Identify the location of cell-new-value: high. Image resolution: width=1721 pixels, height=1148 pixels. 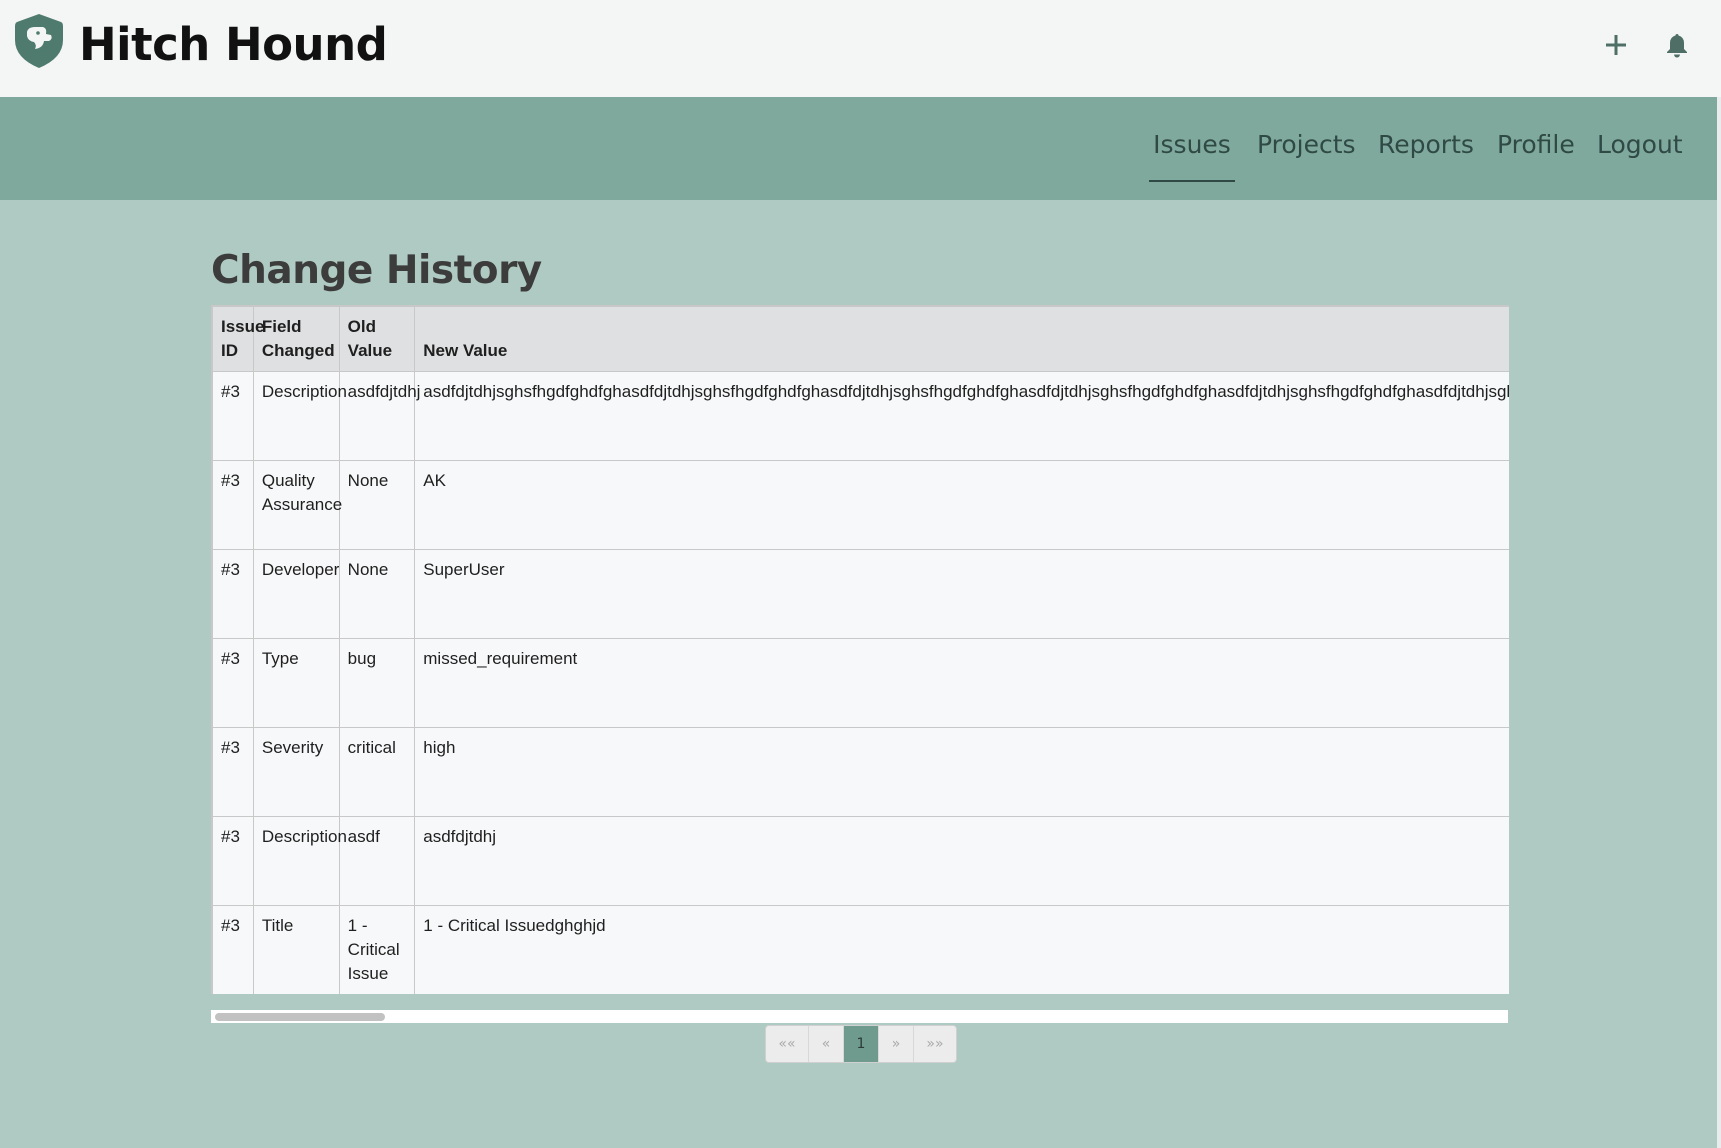
(961, 772).